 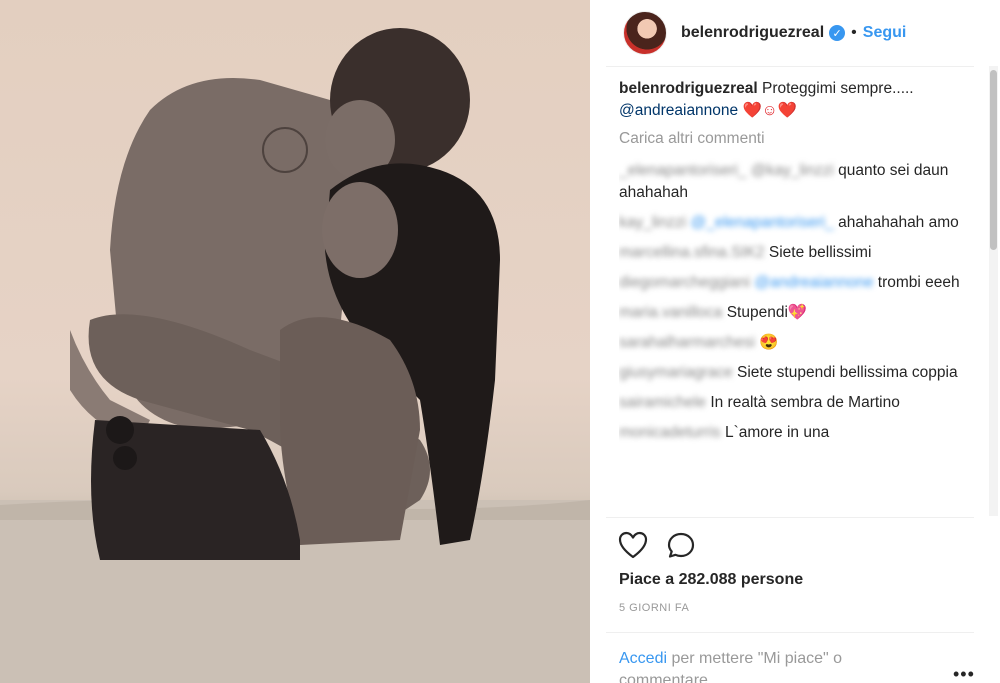 I want to click on post-timestamp: 5 GIORNI FA, so click(x=654, y=608).